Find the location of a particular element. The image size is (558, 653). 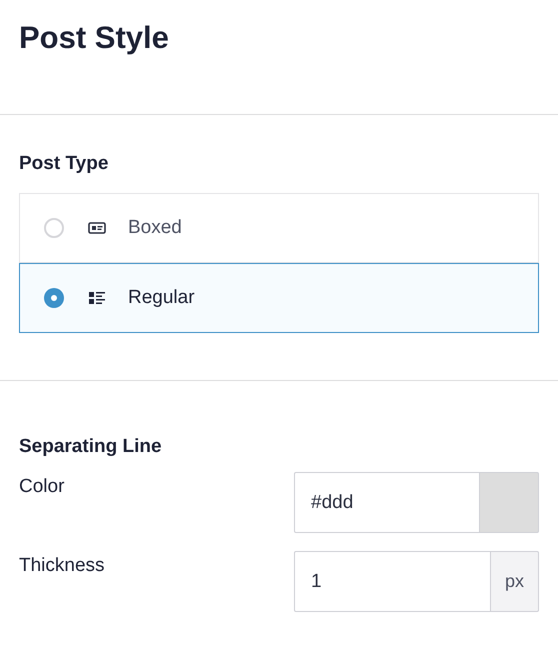

card-layout-icon is located at coordinates (97, 228).